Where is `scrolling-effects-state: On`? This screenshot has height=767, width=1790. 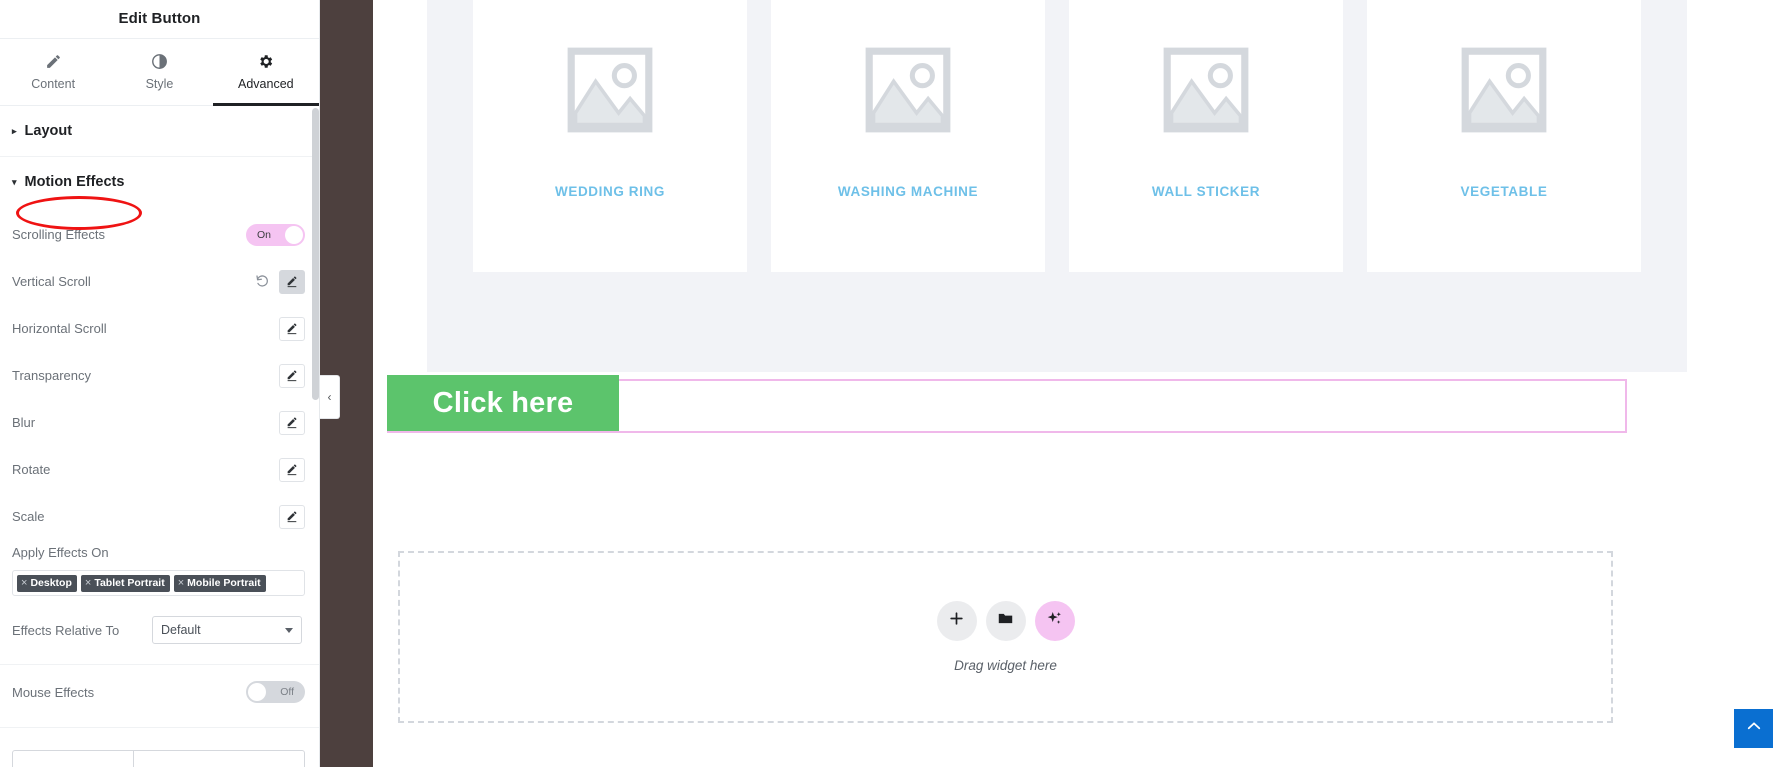
scrolling-effects-state: On is located at coordinates (264, 234).